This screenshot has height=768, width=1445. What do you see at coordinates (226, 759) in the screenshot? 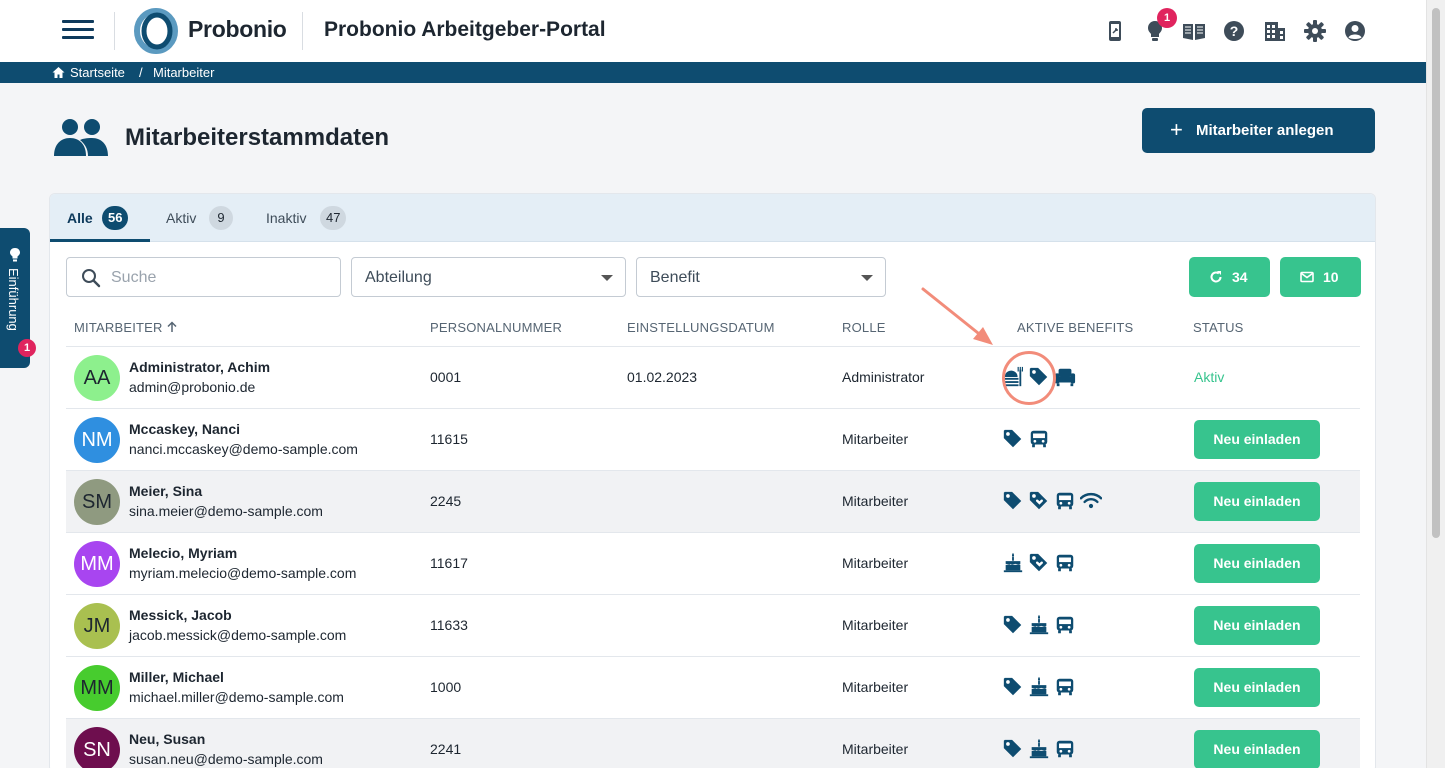
I see `employee-email: susan.neu@demo-sample.com` at bounding box center [226, 759].